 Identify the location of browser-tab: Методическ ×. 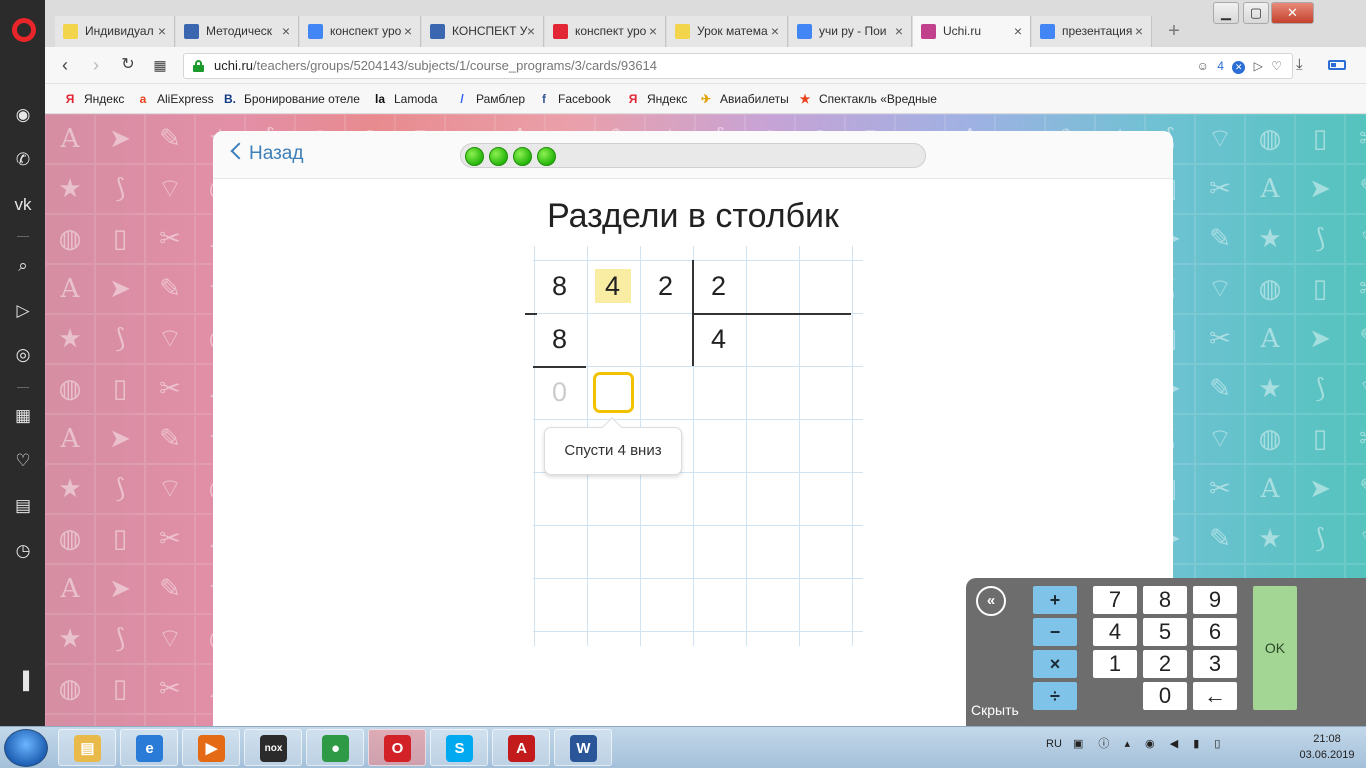
(237, 31).